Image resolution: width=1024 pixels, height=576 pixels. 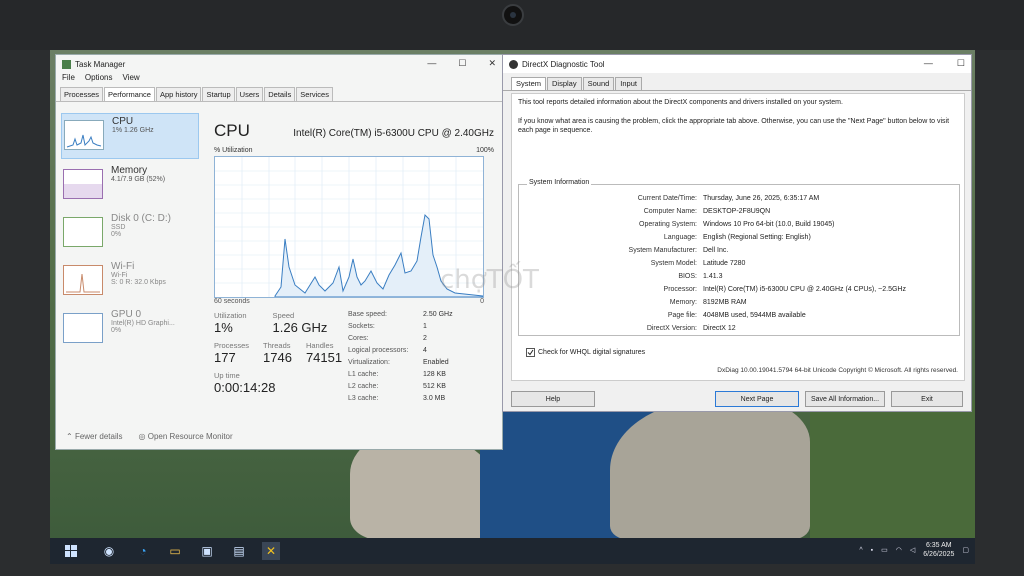 What do you see at coordinates (687, 276) in the screenshot?
I see `info-key: BIOS:` at bounding box center [687, 276].